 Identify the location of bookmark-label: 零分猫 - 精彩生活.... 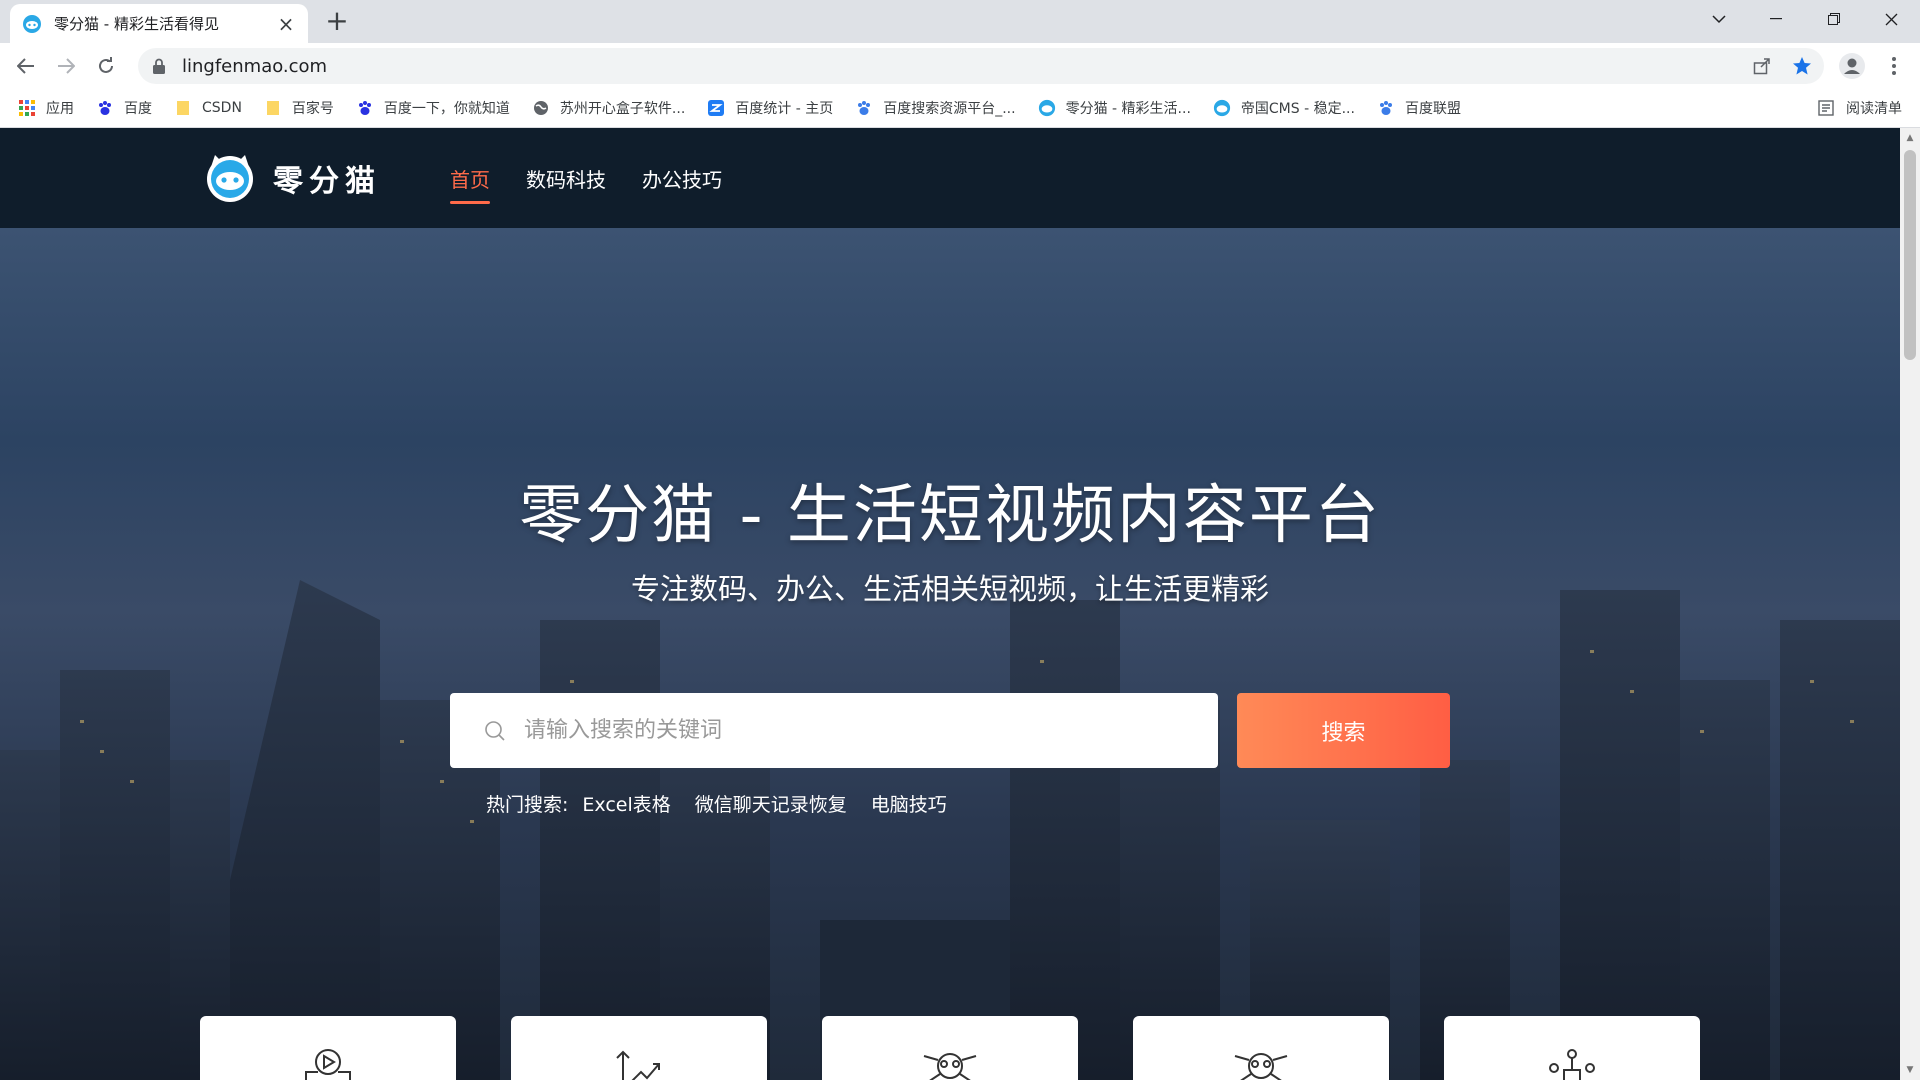
(1128, 108).